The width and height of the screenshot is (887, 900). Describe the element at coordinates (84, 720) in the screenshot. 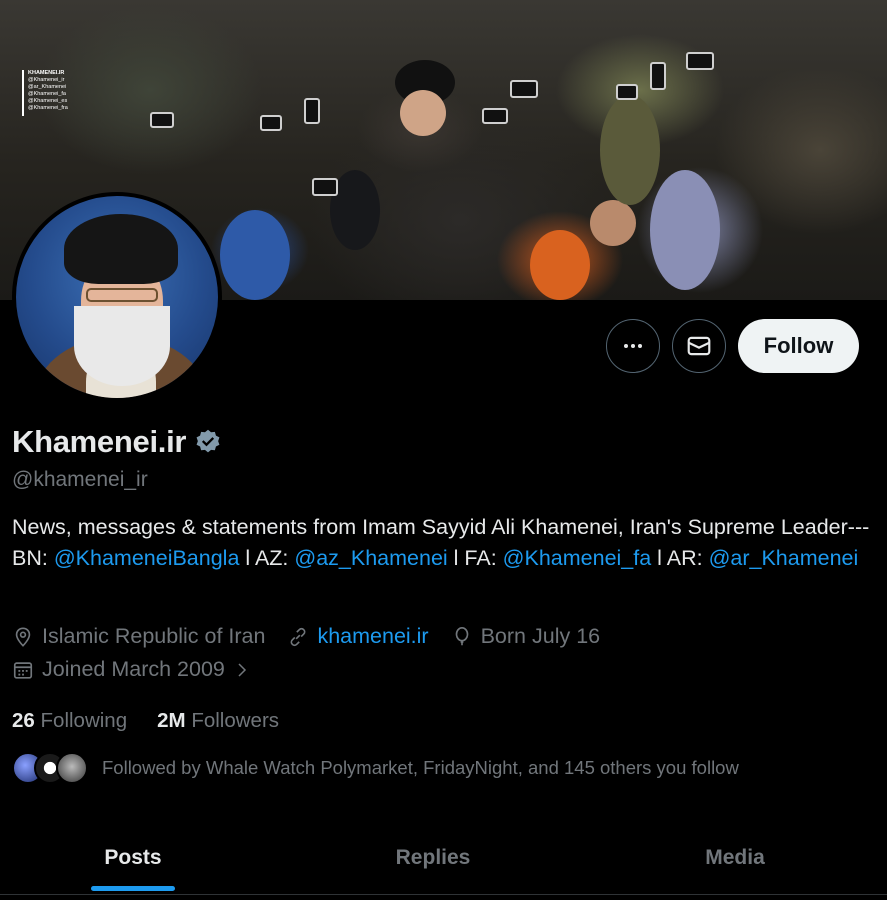

I see `following-label: Following` at that location.